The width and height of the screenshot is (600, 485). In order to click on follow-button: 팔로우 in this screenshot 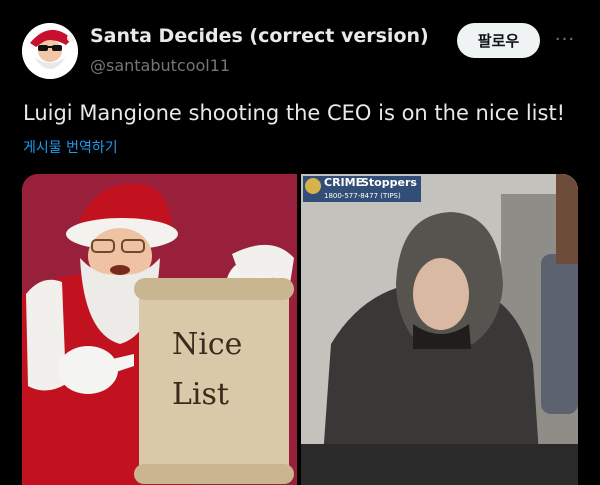, I will do `click(498, 40)`.